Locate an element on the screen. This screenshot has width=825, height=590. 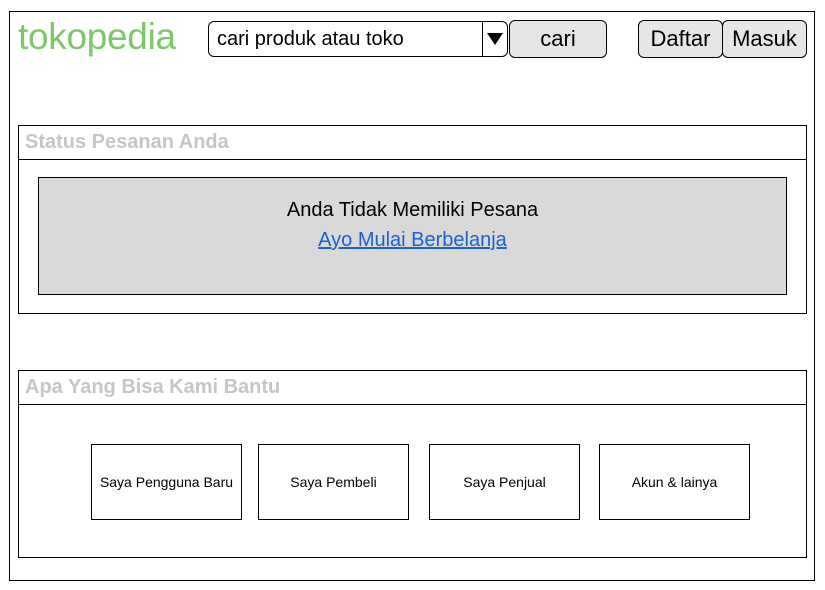
search-category-dropdown is located at coordinates (494, 39).